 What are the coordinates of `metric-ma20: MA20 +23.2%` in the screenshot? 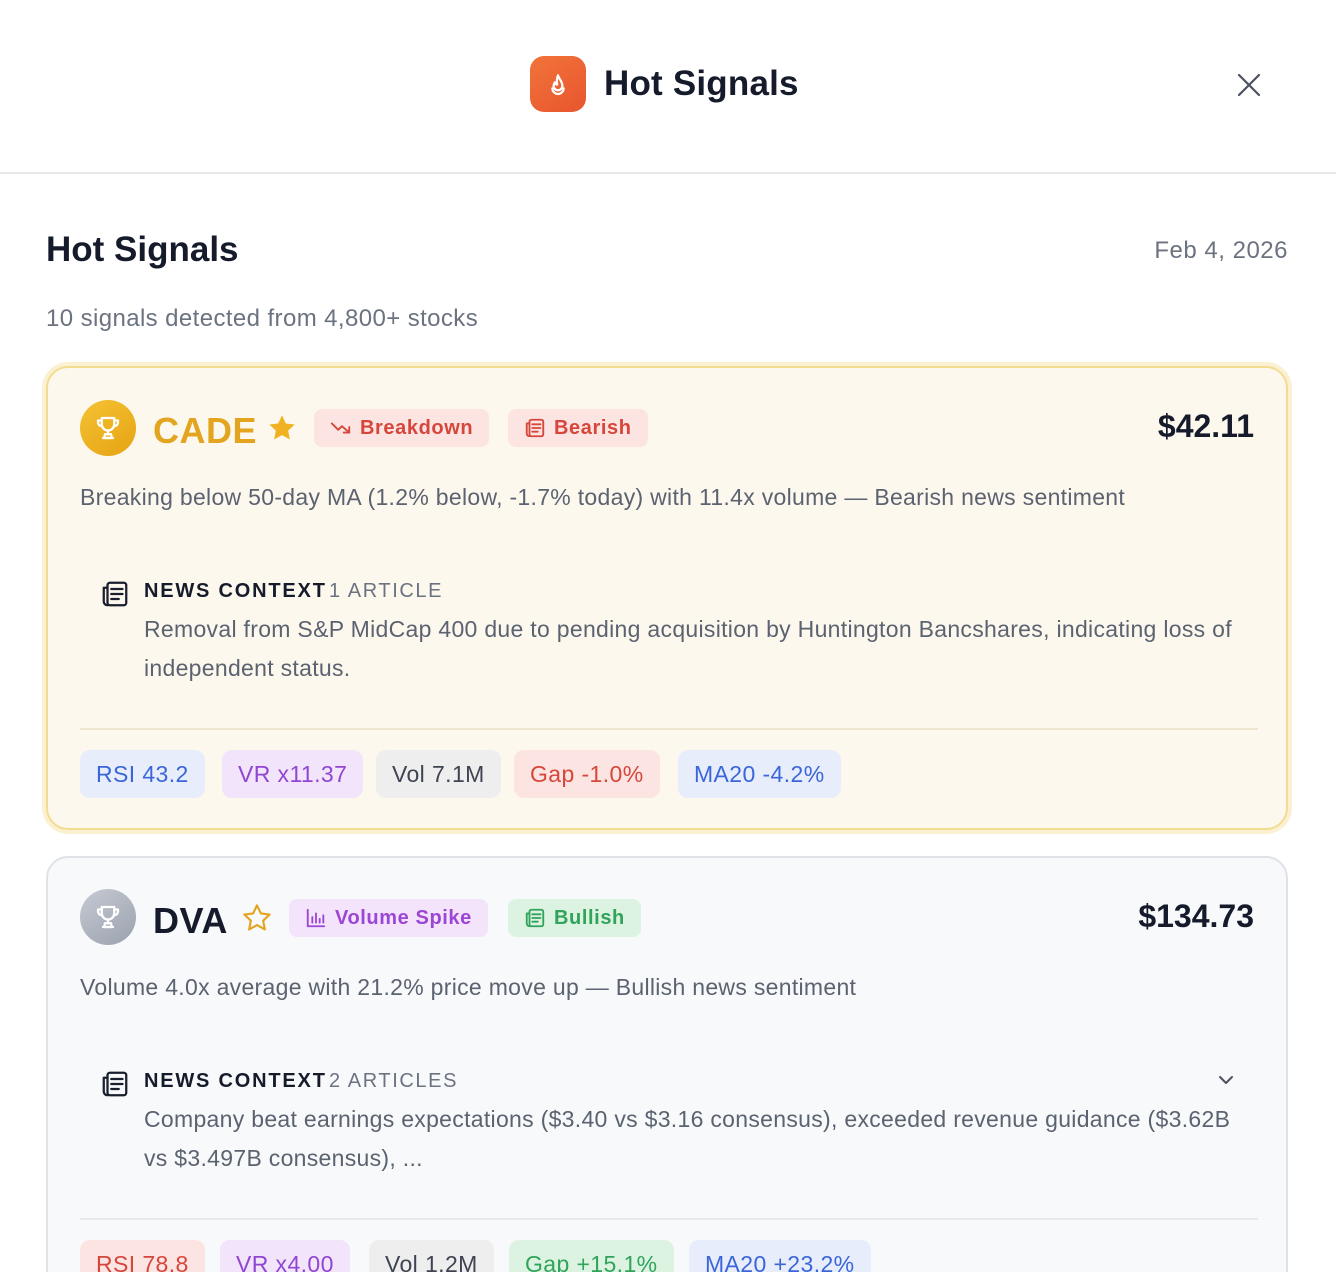 It's located at (780, 1256).